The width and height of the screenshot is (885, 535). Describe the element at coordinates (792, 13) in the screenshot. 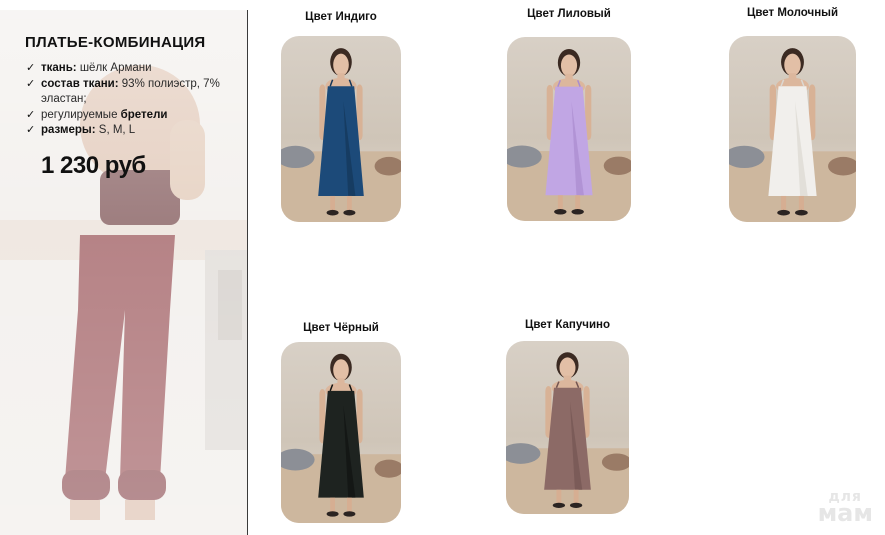

I see `color-label: Цвет Молочный` at that location.